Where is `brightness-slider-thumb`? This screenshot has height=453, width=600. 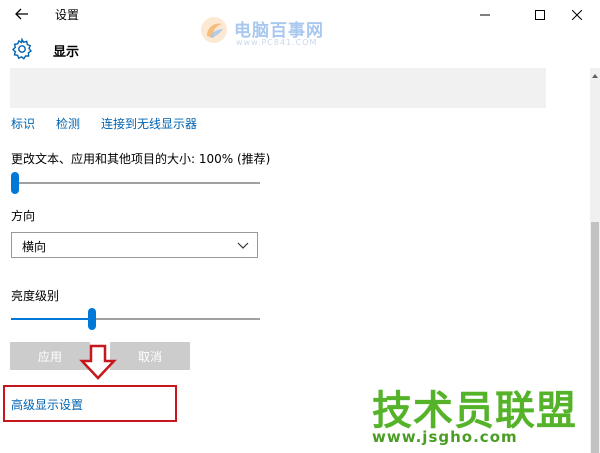 brightness-slider-thumb is located at coordinates (92, 319).